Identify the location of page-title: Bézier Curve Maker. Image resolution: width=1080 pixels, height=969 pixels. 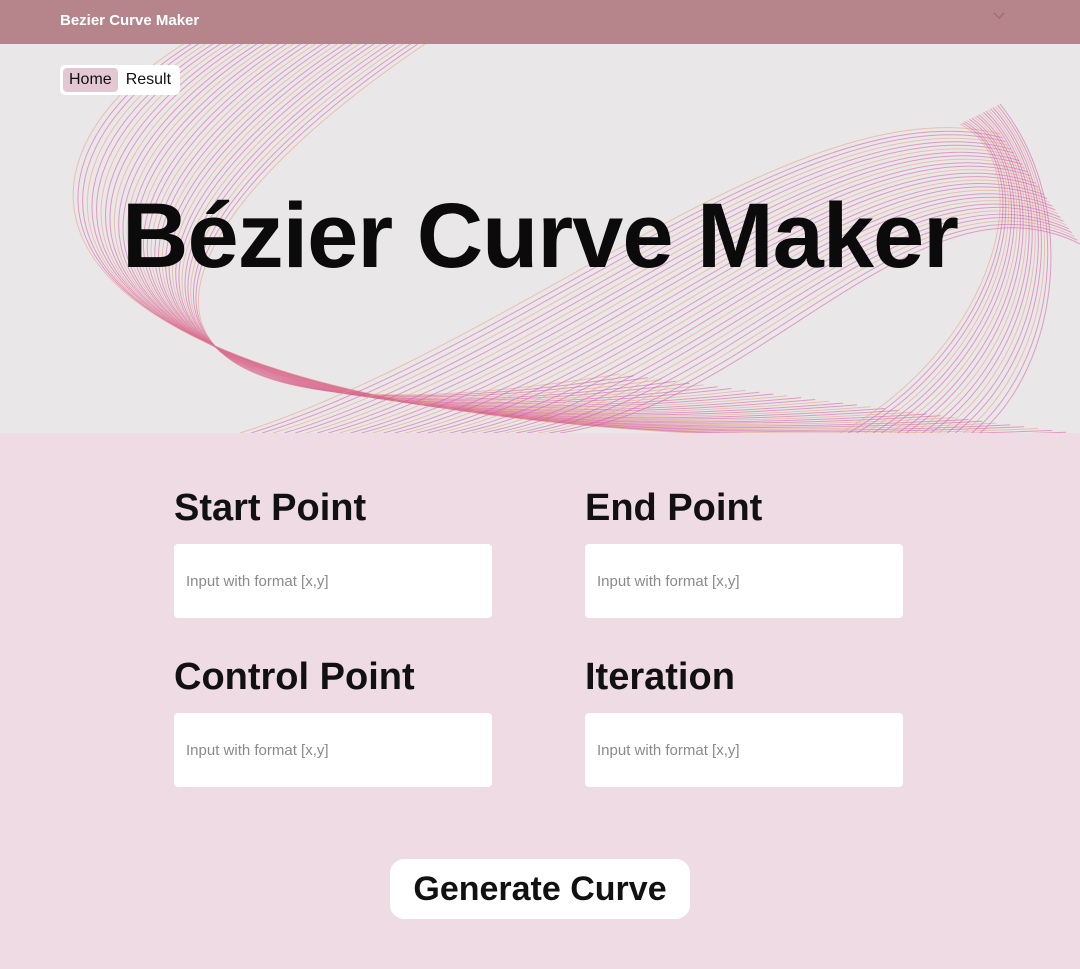
(540, 236).